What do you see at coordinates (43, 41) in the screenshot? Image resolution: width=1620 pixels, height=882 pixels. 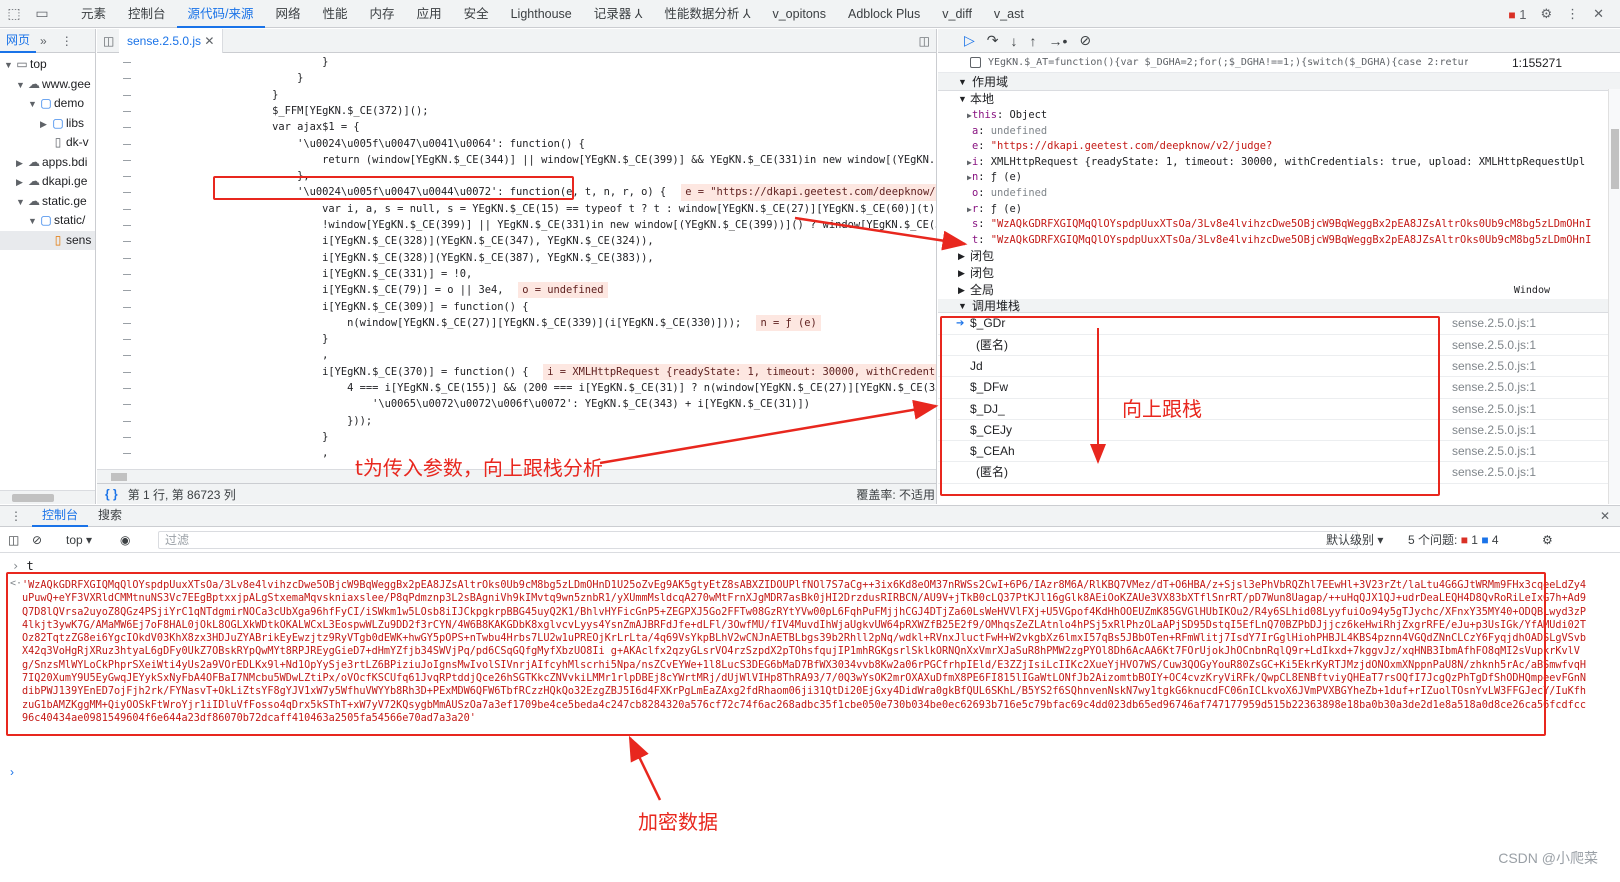 I see `more-tabs-button: »` at bounding box center [43, 41].